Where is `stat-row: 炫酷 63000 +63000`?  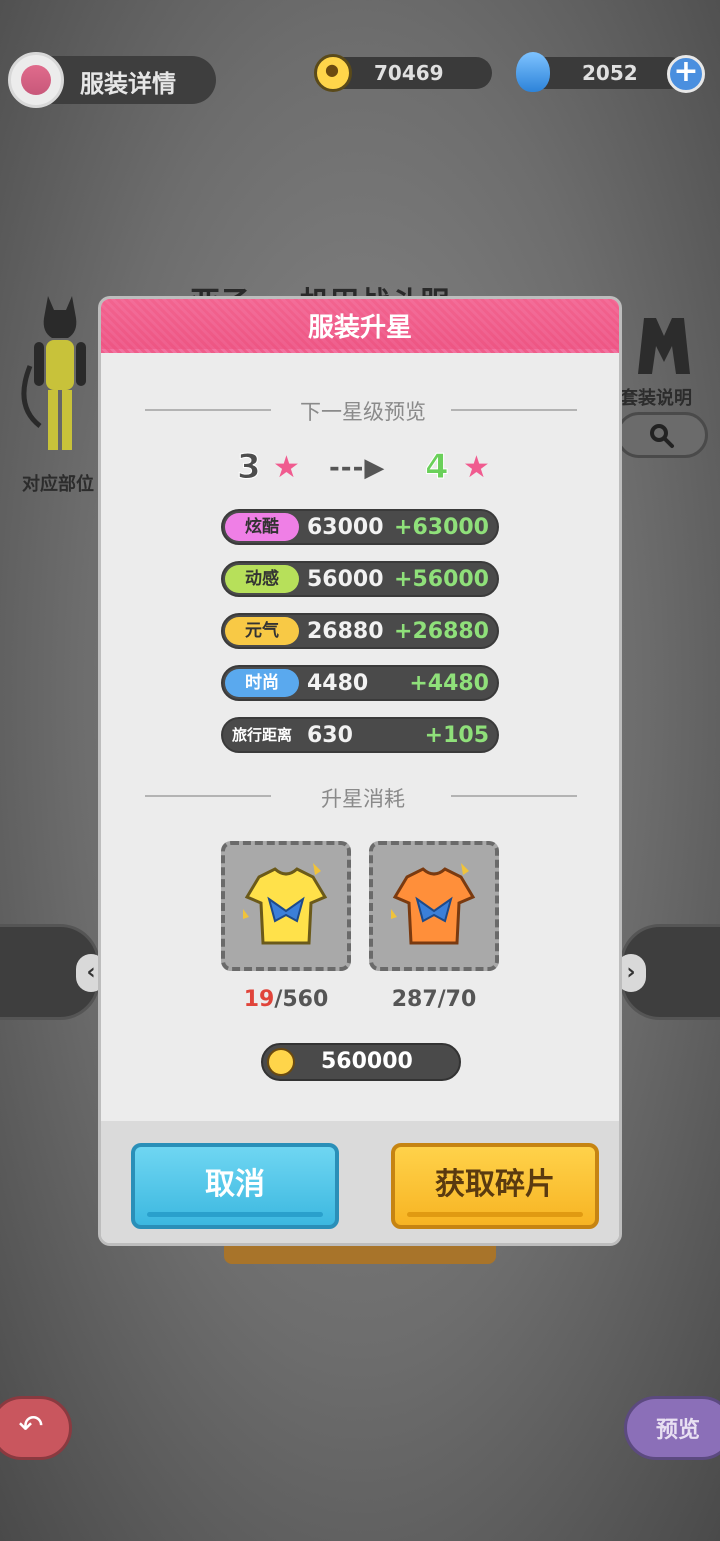 stat-row: 炫酷 63000 +63000 is located at coordinates (360, 527).